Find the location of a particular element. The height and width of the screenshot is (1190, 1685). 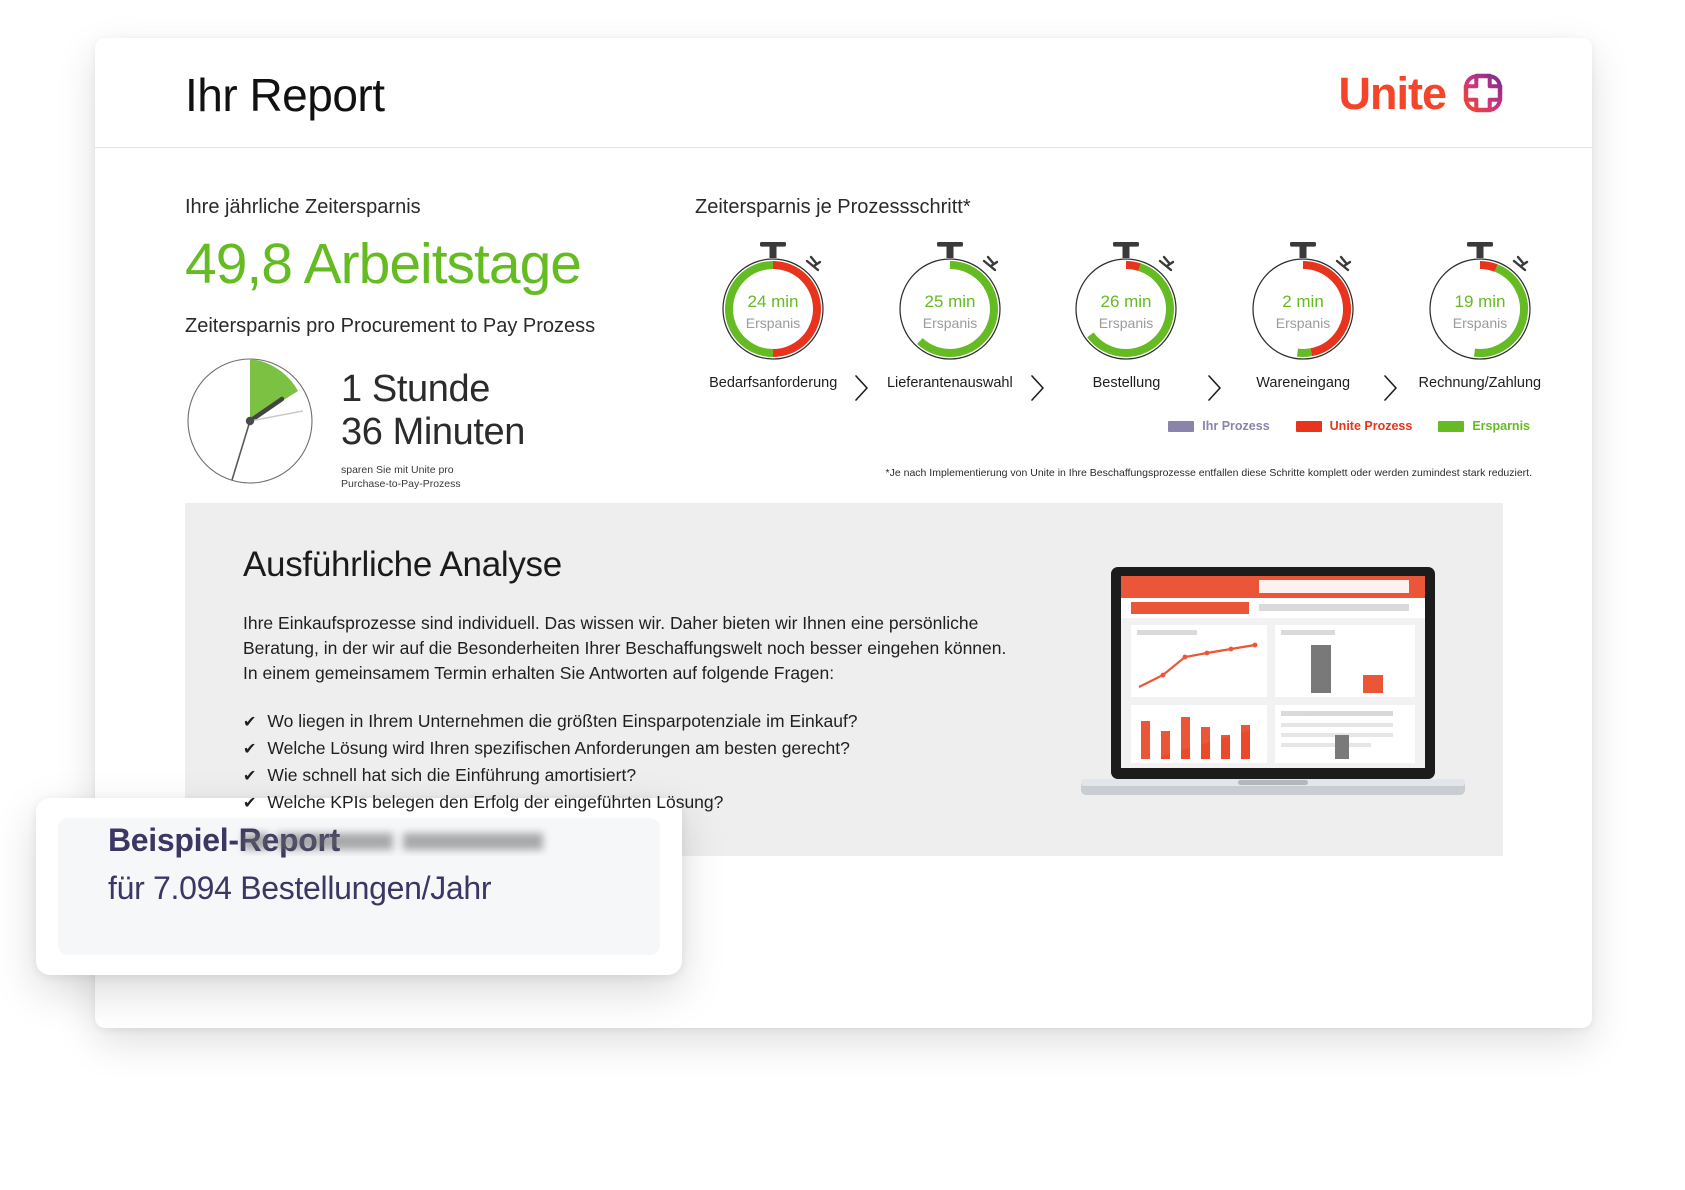

brand-logo: Unite is located at coordinates (1423, 93).